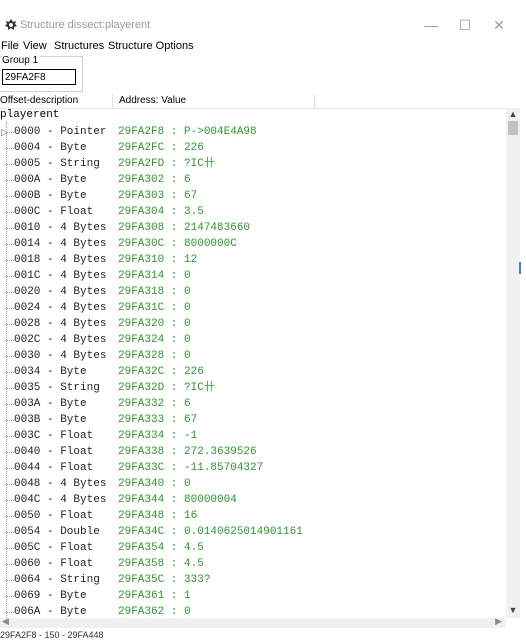 This screenshot has height=641, width=526. Describe the element at coordinates (154, 276) in the screenshot. I see `row-address-value: 29FA314 : 0` at that location.